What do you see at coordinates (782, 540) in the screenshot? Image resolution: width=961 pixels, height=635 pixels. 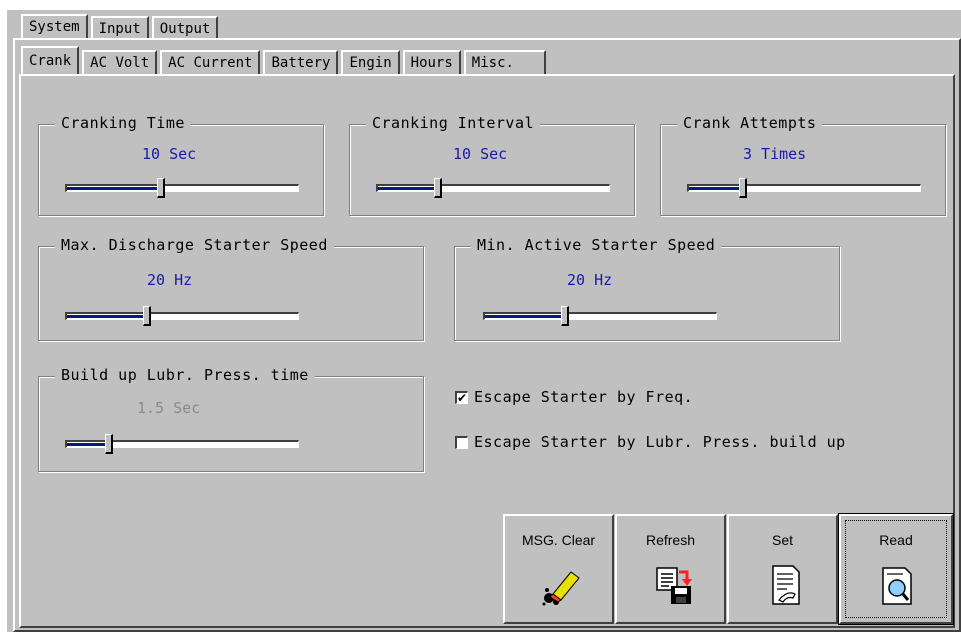 I see `set-label: Set` at bounding box center [782, 540].